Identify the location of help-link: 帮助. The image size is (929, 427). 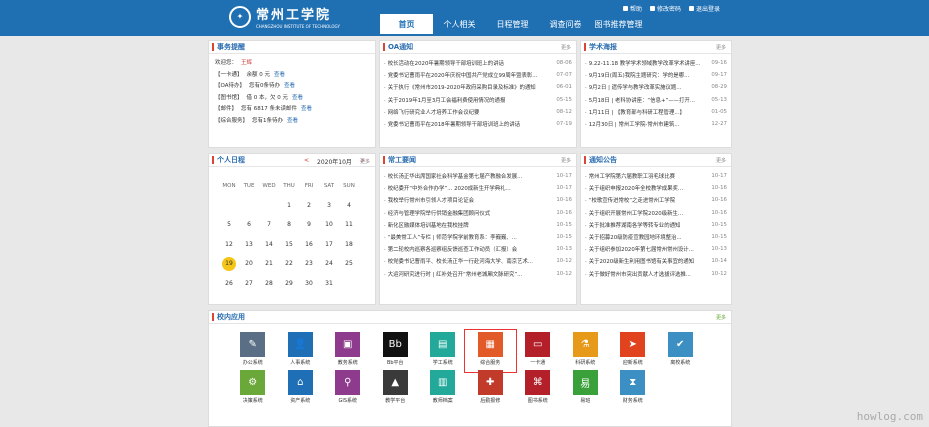
(632, 8).